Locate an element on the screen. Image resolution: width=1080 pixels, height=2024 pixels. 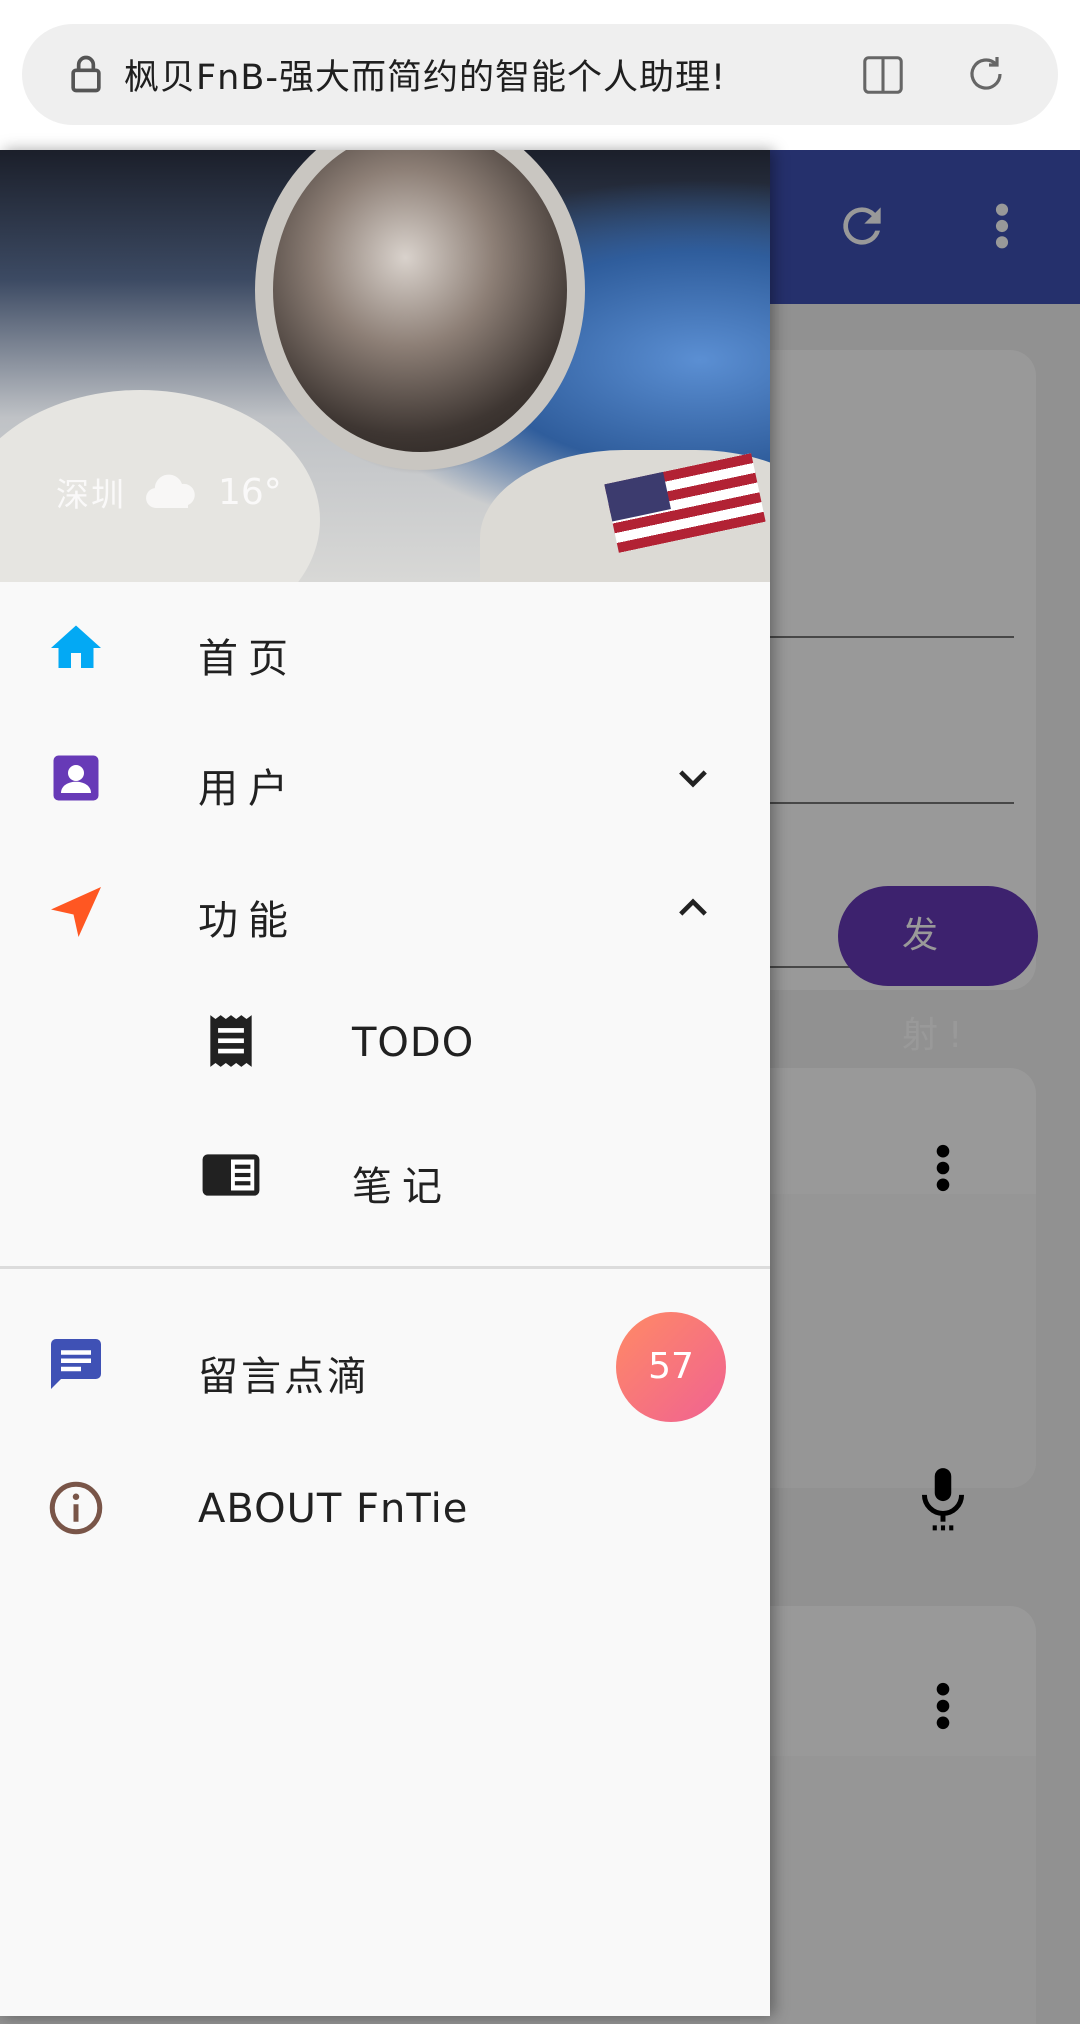
chrome-reader-mode-icon is located at coordinates (231, 1175).